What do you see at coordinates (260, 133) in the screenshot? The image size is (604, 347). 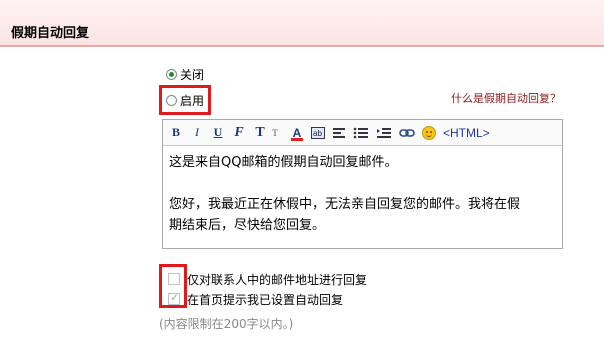 I see `font-size-button: T` at bounding box center [260, 133].